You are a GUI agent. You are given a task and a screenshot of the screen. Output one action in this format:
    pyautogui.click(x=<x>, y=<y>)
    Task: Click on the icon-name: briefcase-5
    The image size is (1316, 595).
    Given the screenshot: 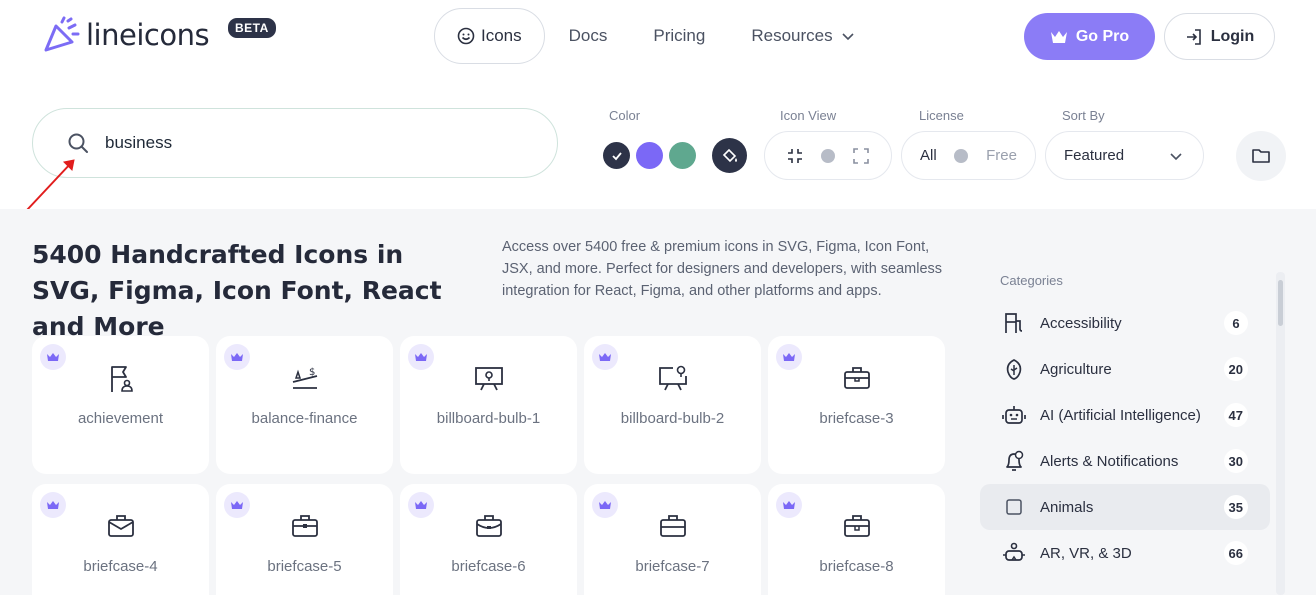 What is the action you would take?
    pyautogui.click(x=304, y=566)
    